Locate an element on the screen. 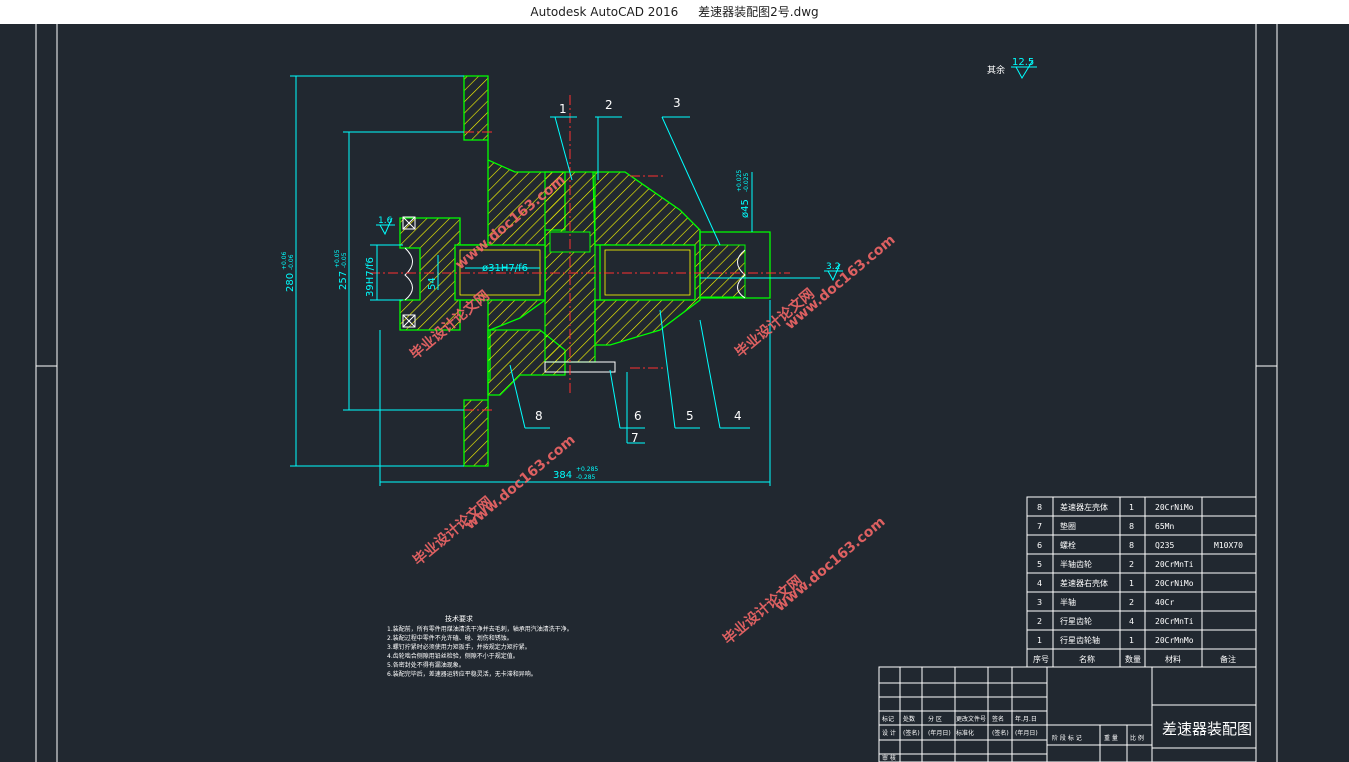  roughness-symbol: 其余 12.5 is located at coordinates (1012, 68).